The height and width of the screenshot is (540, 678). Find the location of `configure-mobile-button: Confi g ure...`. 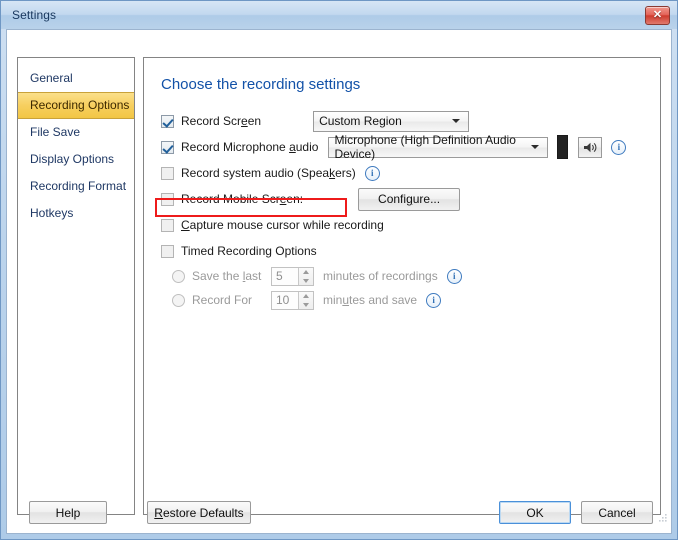

configure-mobile-button: Confi g ure... is located at coordinates (409, 199).